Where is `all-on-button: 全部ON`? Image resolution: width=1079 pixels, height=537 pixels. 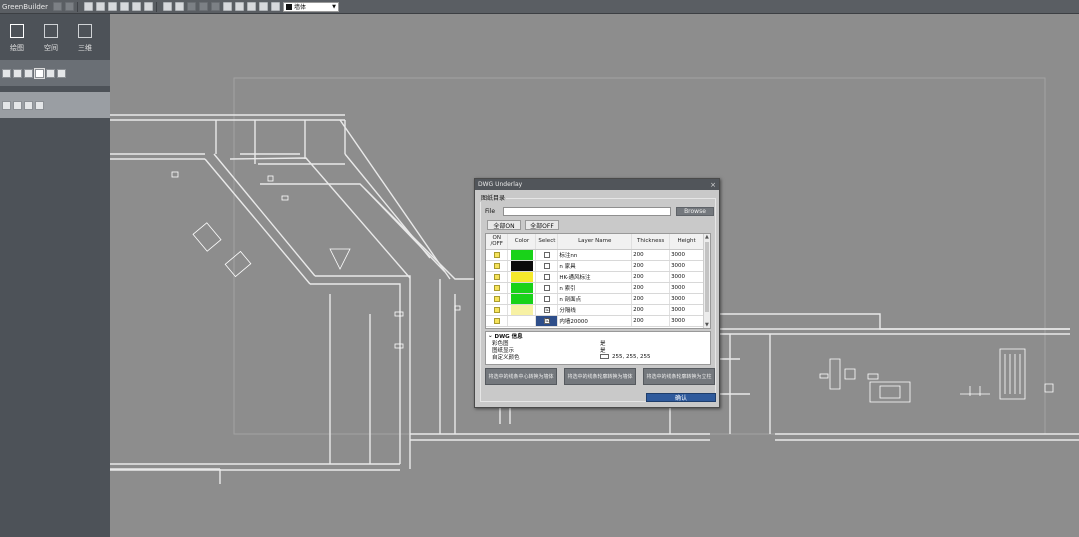
all-on-button: 全部ON is located at coordinates (504, 225).